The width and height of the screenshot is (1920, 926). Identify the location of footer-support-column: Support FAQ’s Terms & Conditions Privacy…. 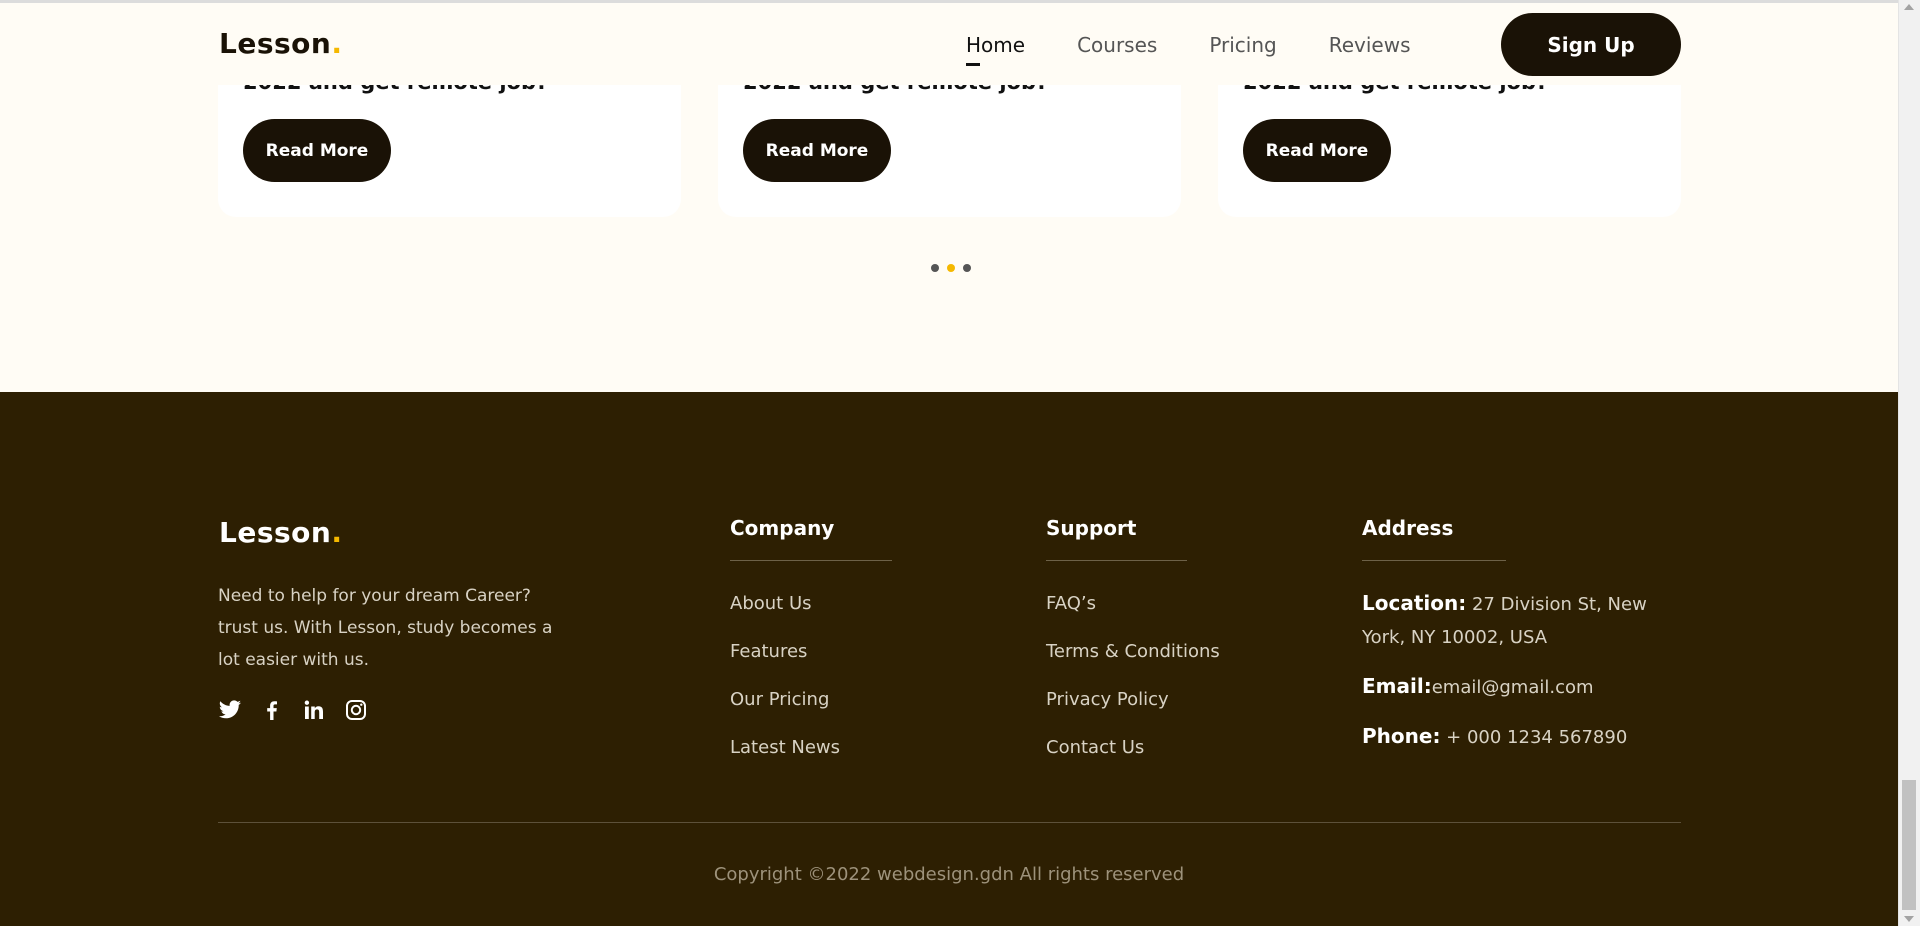
(1133, 650).